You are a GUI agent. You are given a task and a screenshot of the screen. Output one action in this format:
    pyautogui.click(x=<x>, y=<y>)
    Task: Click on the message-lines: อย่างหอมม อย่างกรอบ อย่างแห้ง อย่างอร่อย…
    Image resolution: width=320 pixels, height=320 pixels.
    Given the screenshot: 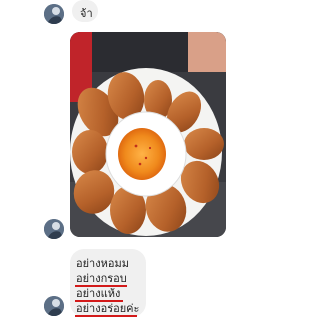 What is the action you would take?
    pyautogui.click(x=107, y=286)
    